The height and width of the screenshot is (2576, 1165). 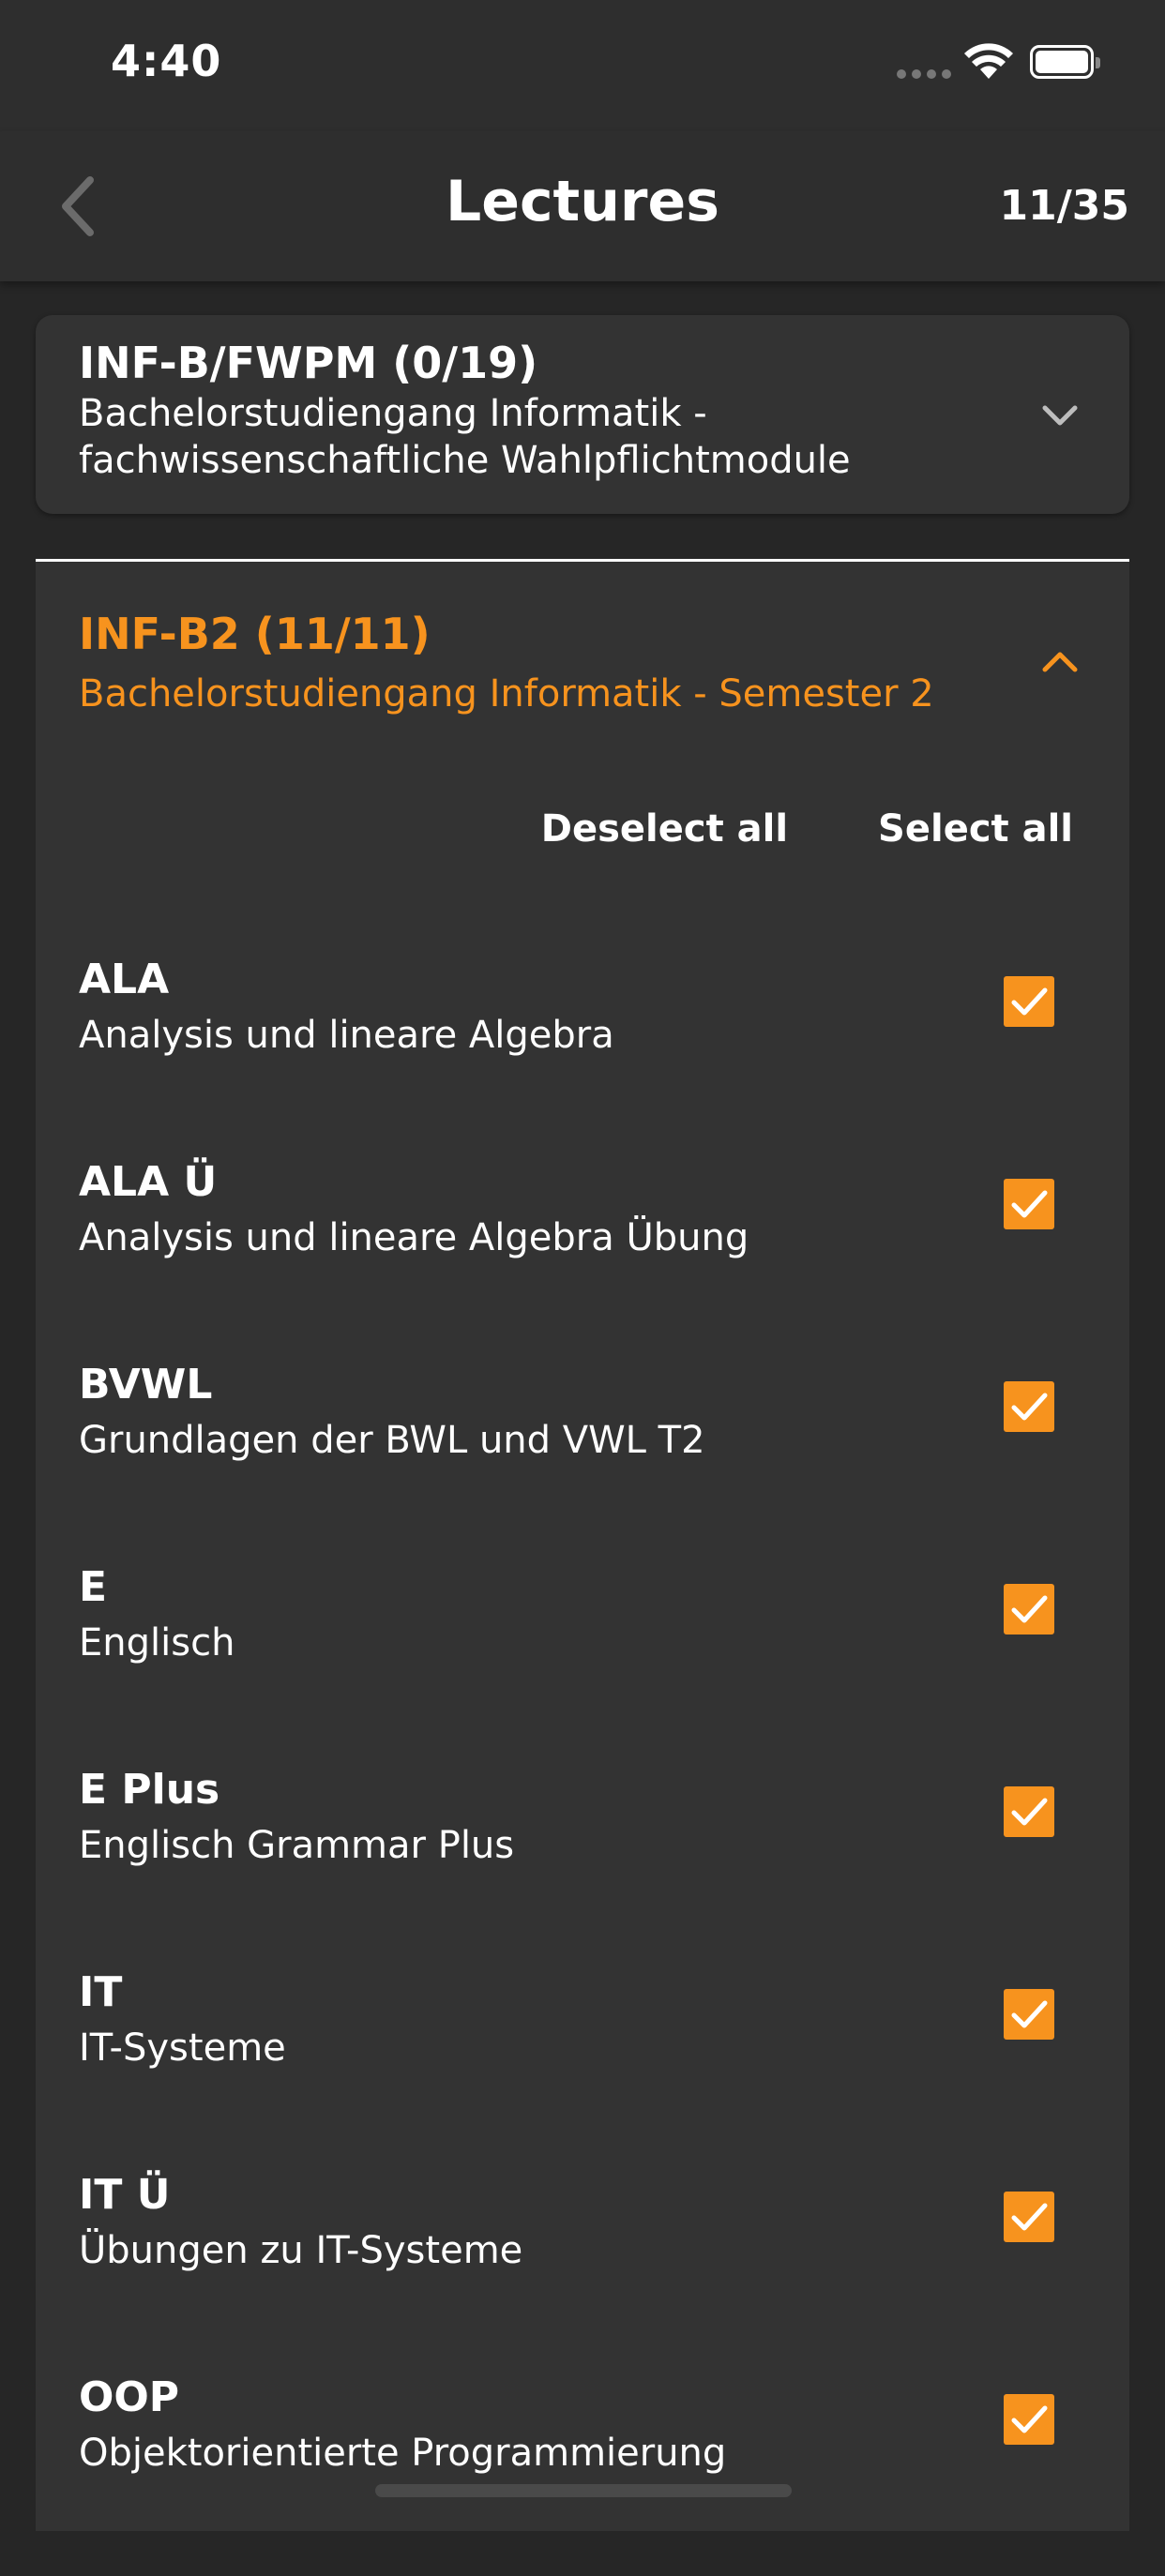 I want to click on lecture-code: IT, so click(x=101, y=1992).